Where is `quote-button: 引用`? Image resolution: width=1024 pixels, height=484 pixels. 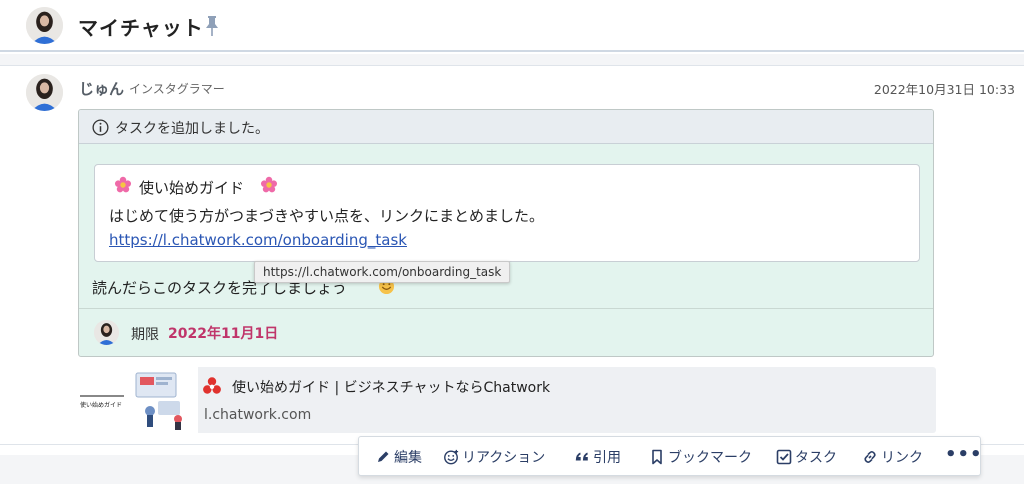 quote-button: 引用 is located at coordinates (597, 457).